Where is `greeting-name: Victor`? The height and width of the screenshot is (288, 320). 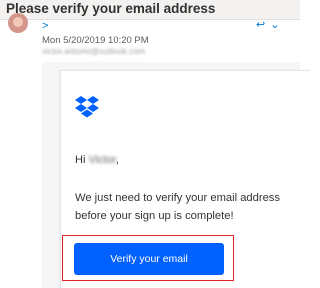 greeting-name: Victor is located at coordinates (102, 160).